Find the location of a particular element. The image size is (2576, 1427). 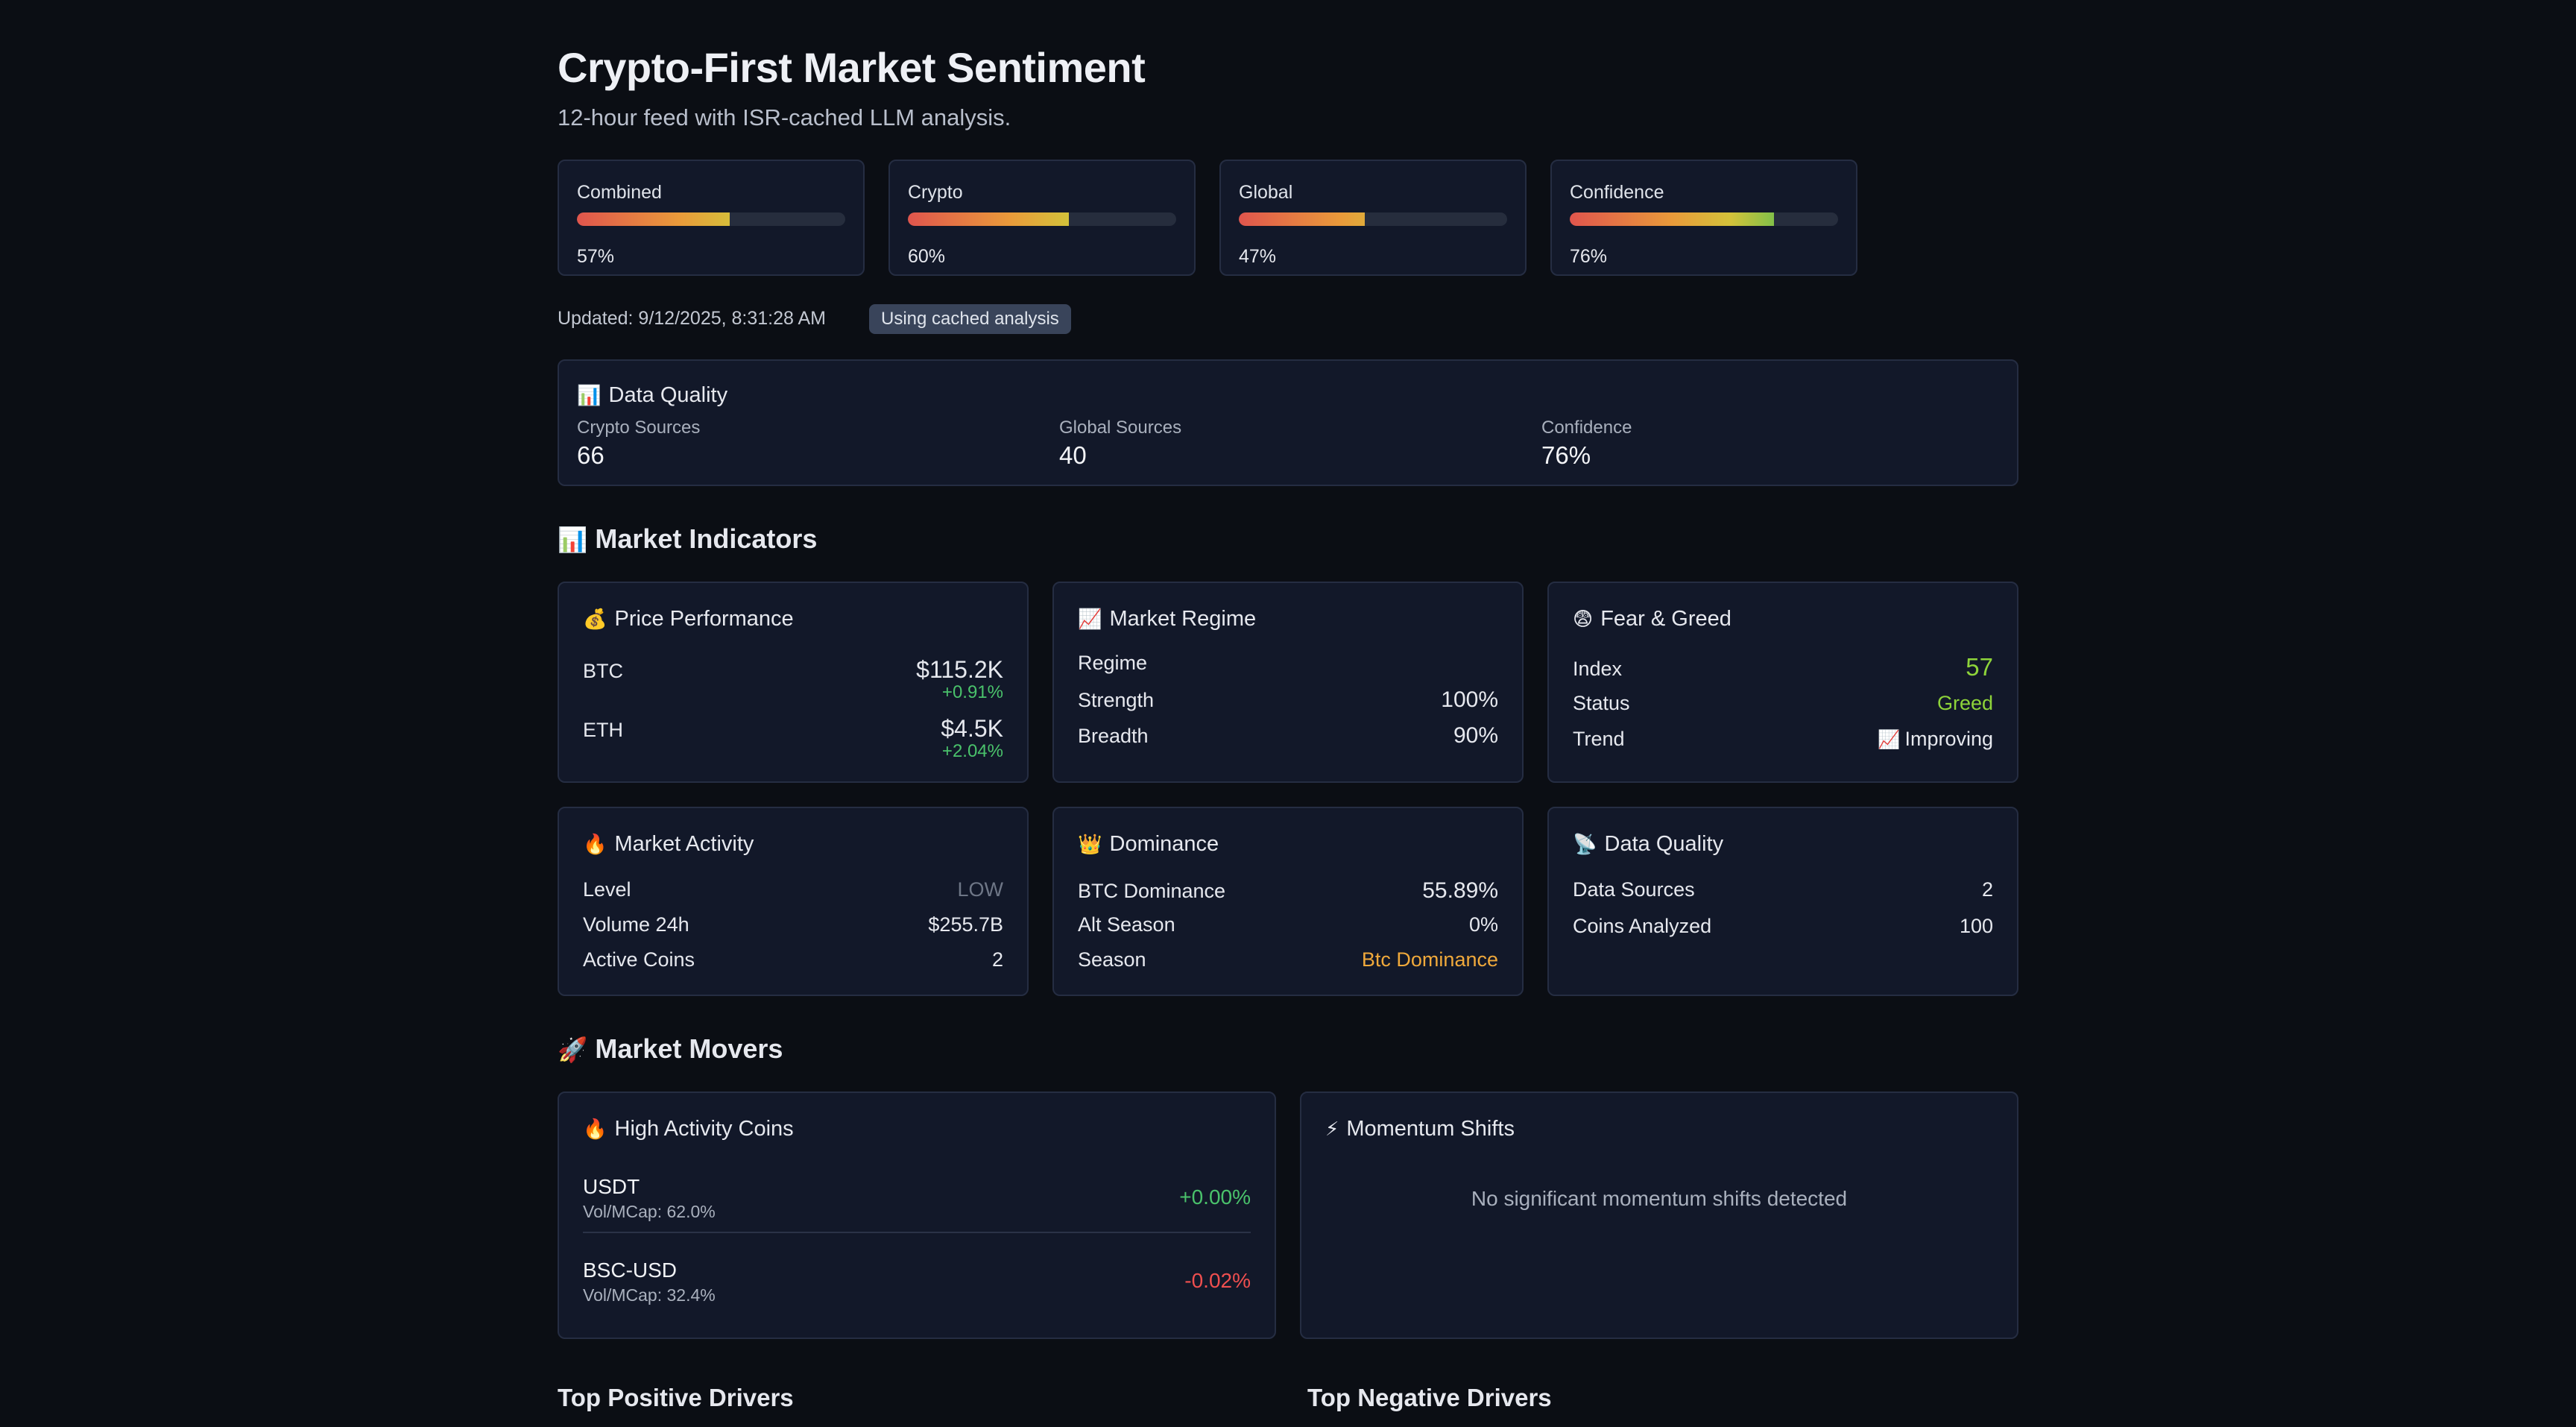

satellite-dish-icon: 📡 is located at coordinates (1585, 844).